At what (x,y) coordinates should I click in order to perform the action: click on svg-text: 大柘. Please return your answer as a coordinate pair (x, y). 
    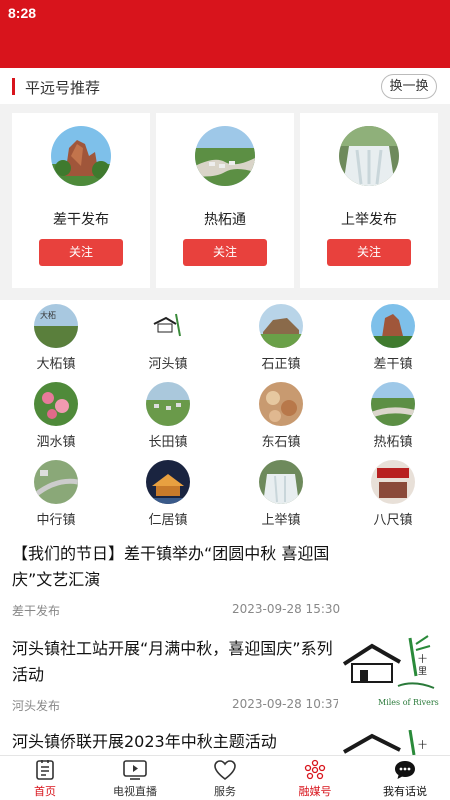
    Looking at the image, I should click on (48, 315).